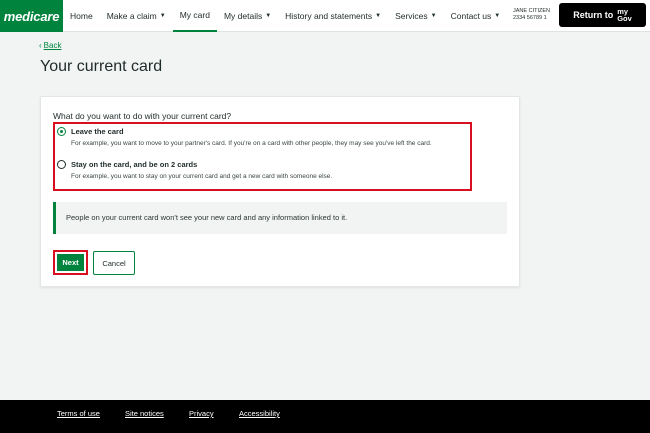 This screenshot has height=433, width=650. Describe the element at coordinates (101, 66) in the screenshot. I see `page-title: Your current card` at that location.